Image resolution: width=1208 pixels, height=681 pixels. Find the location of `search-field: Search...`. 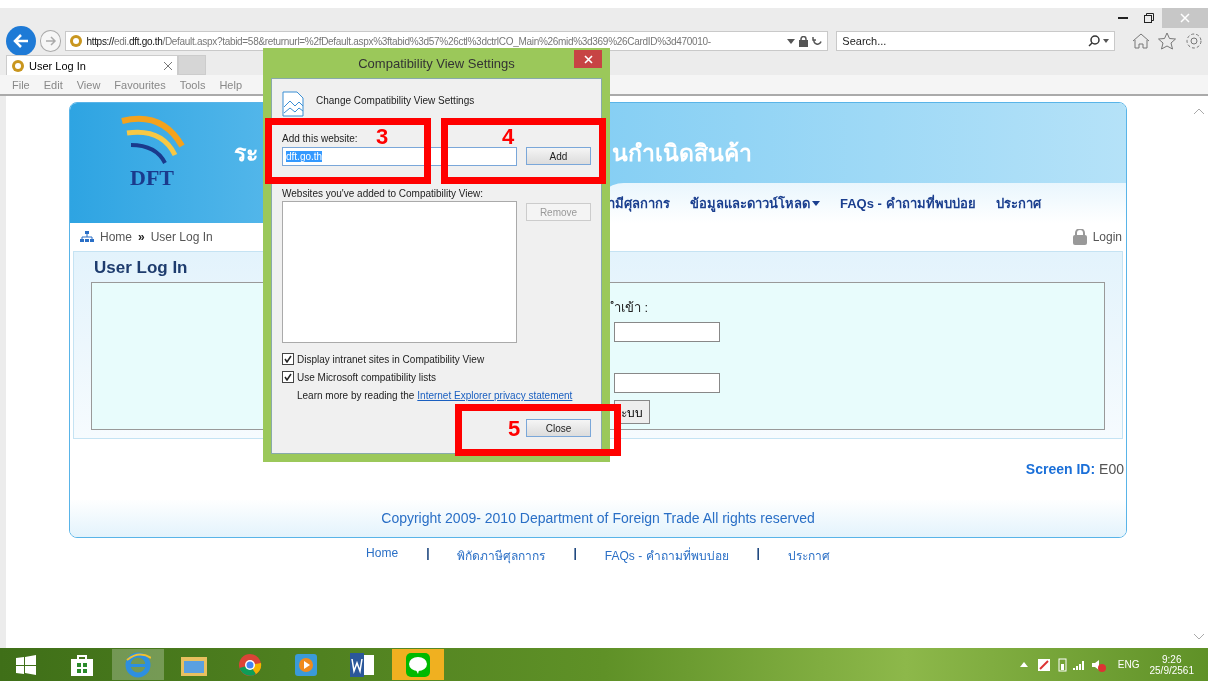

search-field: Search... is located at coordinates (975, 41).